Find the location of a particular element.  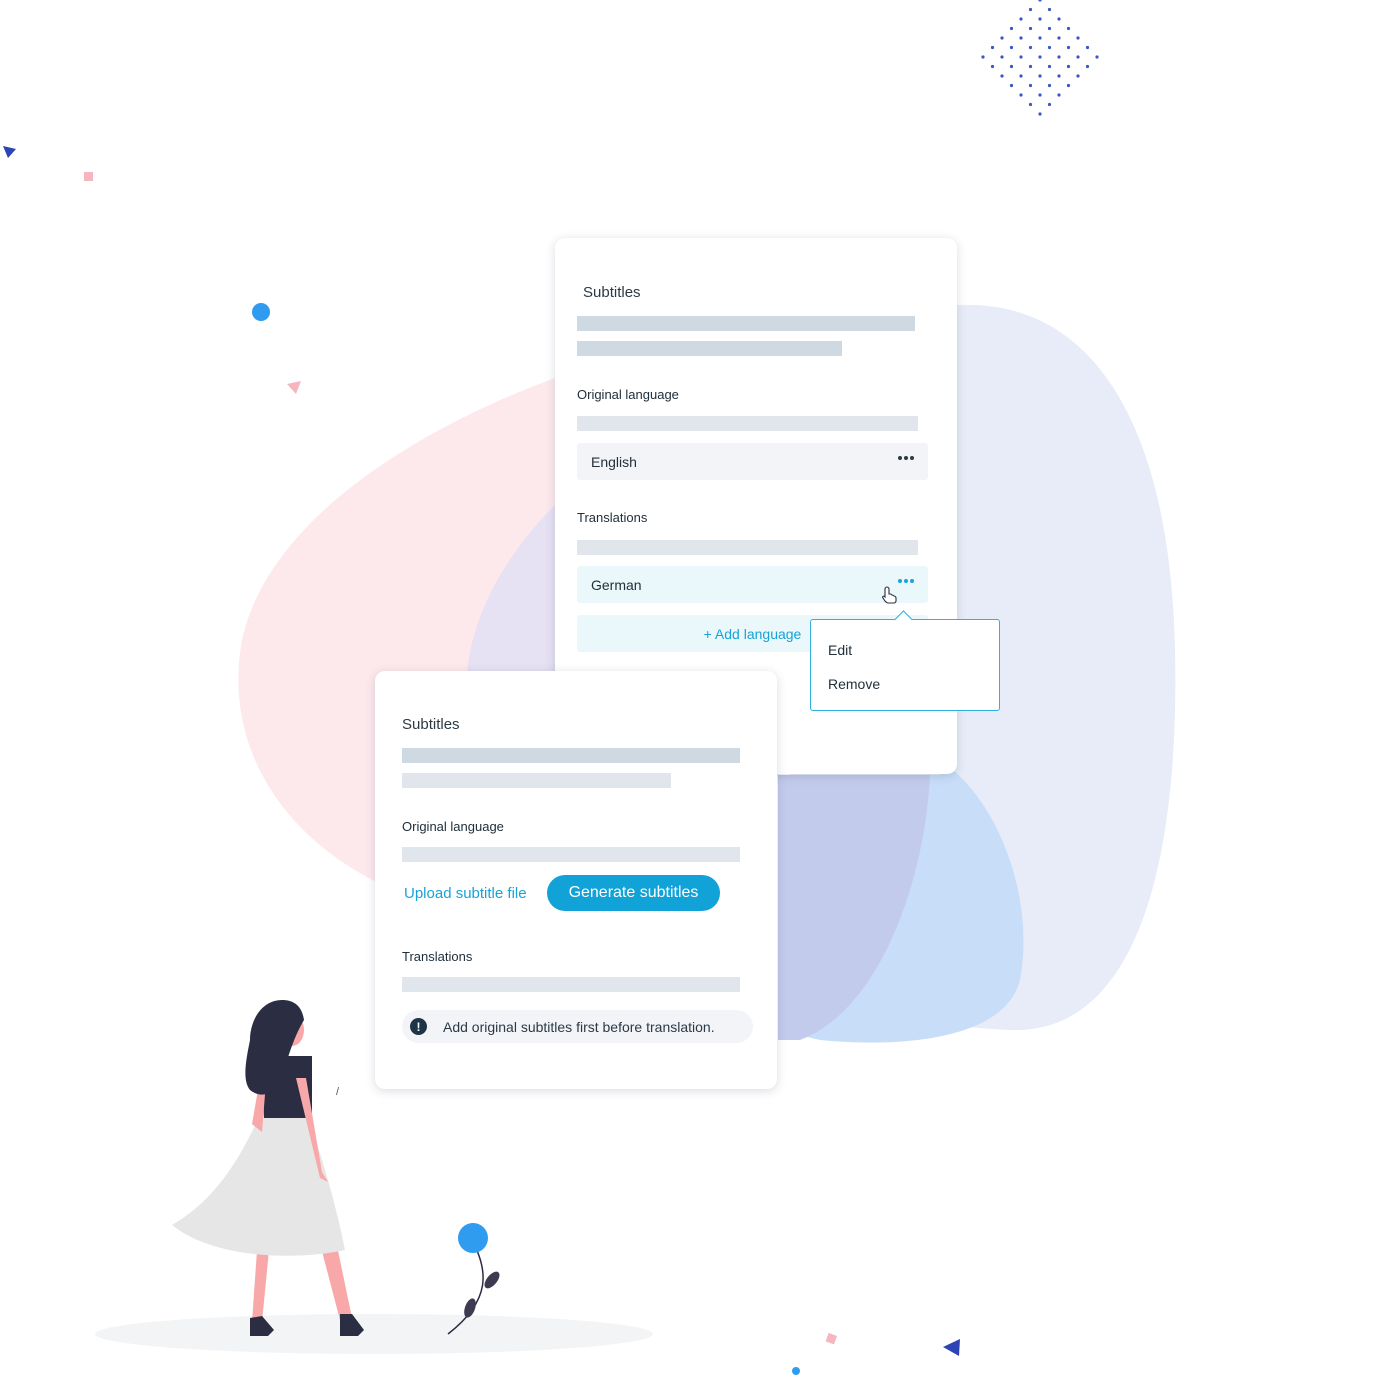

hand-pointer-icon is located at coordinates (889, 595).